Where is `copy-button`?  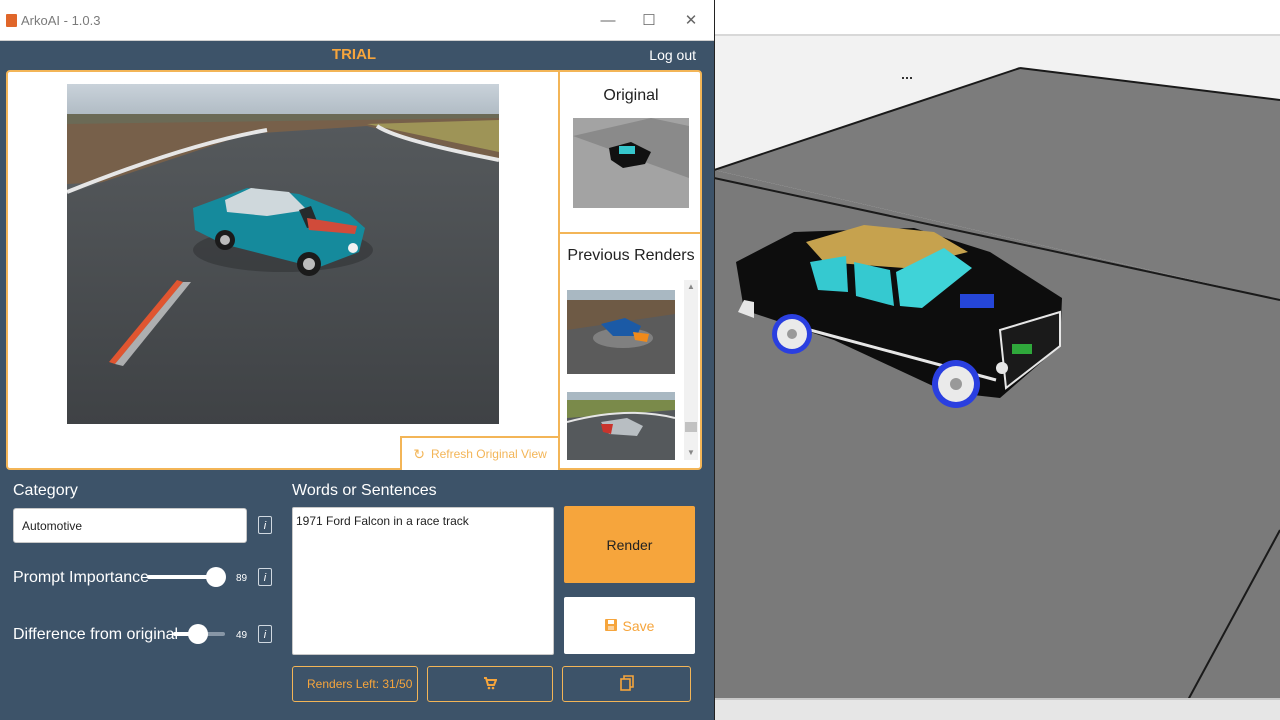
copy-button is located at coordinates (626, 684).